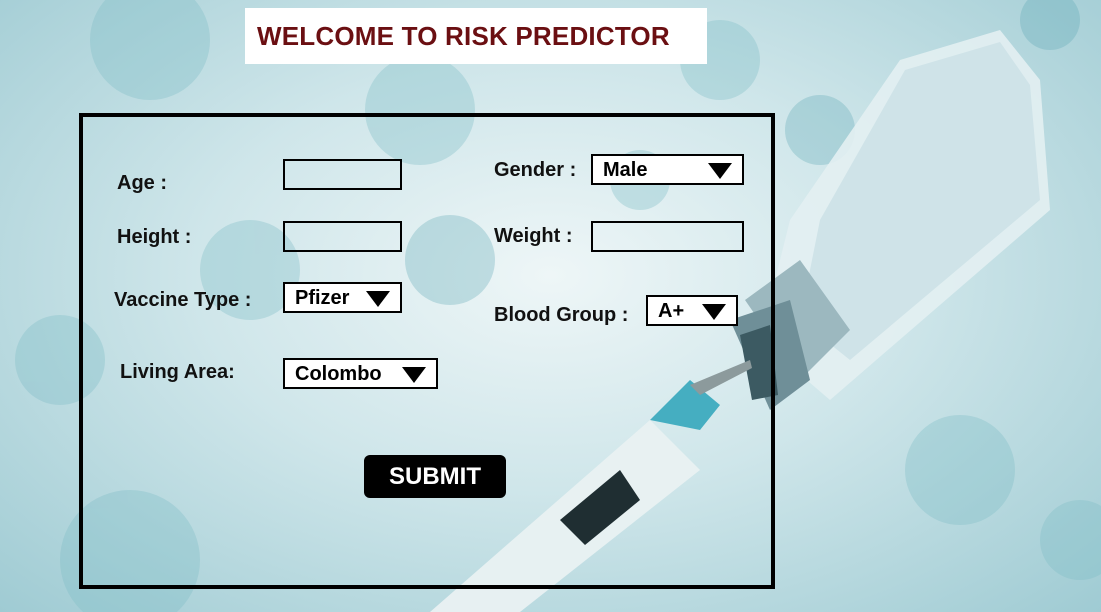  Describe the element at coordinates (183, 300) in the screenshot. I see `vaccine-type-label: Vaccine Type :` at that location.